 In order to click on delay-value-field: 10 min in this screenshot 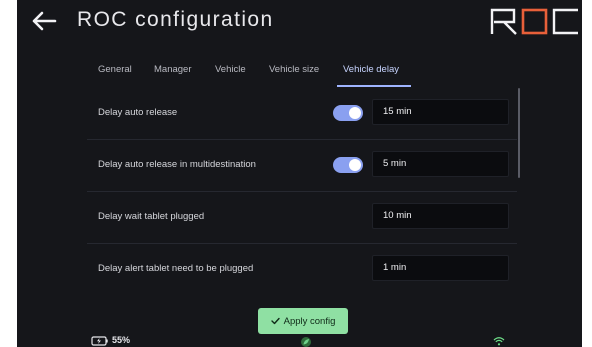, I will do `click(440, 216)`.